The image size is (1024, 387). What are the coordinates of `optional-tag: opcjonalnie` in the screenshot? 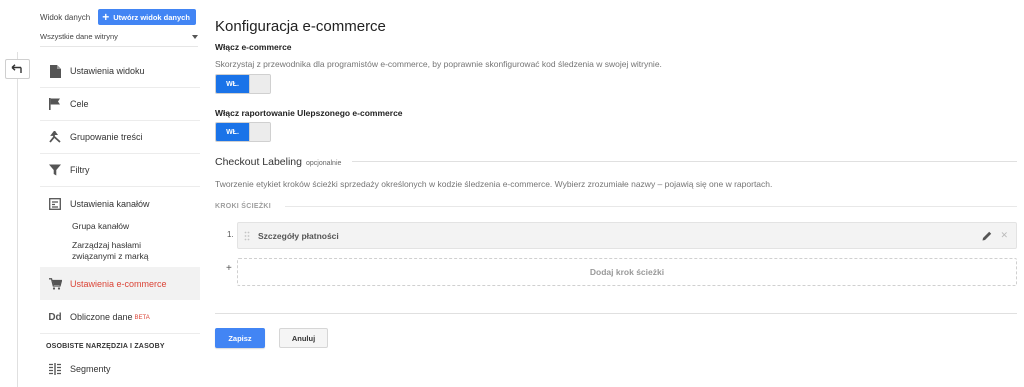 It's located at (323, 163).